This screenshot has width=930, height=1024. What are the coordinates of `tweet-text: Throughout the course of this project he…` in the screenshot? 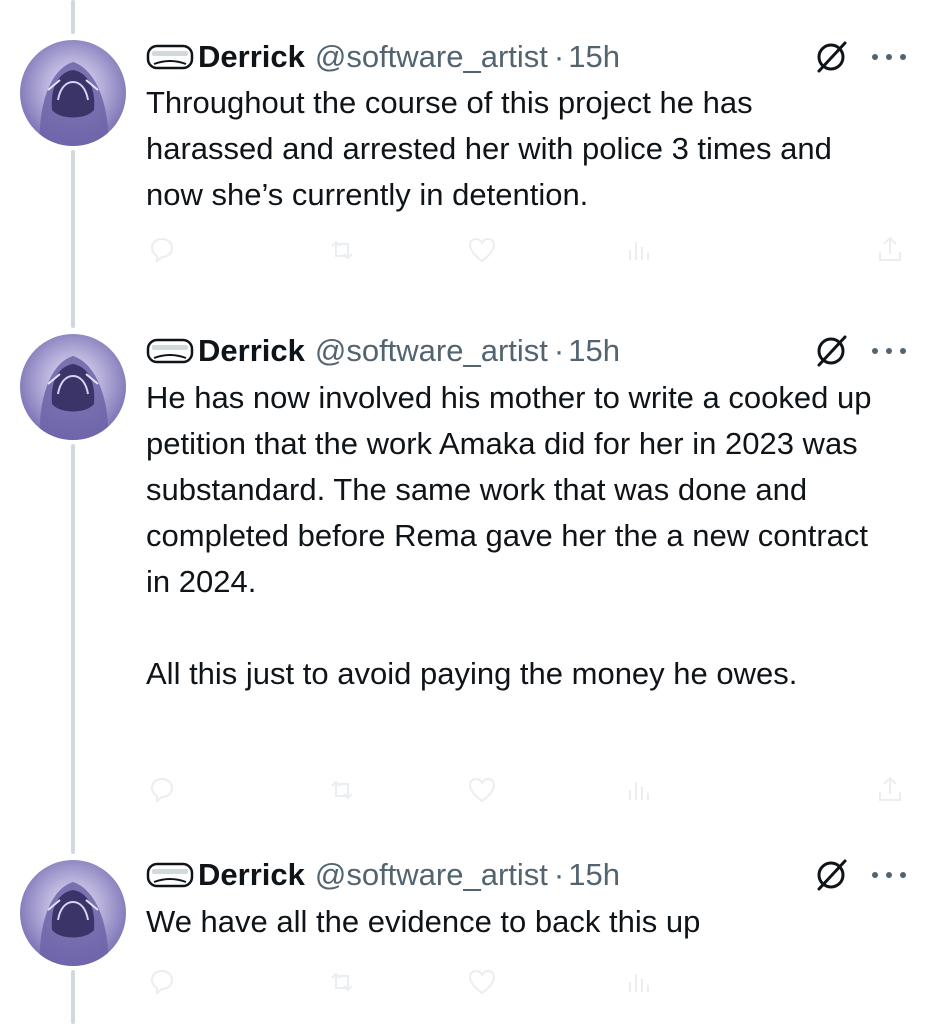 It's located at (489, 148).